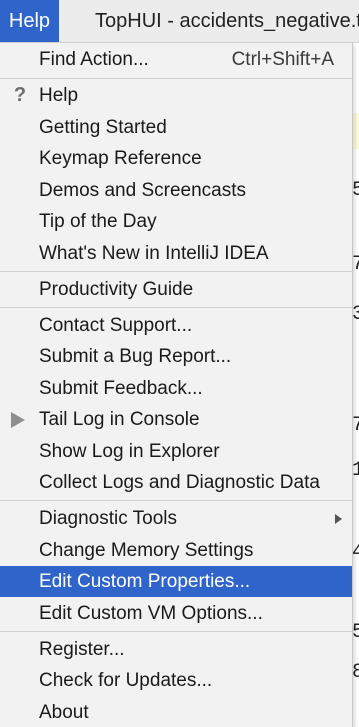 The width and height of the screenshot is (359, 727). What do you see at coordinates (355, 385) in the screenshot?
I see `editor-background: 5 7 3 7 1 4 5 8` at bounding box center [355, 385].